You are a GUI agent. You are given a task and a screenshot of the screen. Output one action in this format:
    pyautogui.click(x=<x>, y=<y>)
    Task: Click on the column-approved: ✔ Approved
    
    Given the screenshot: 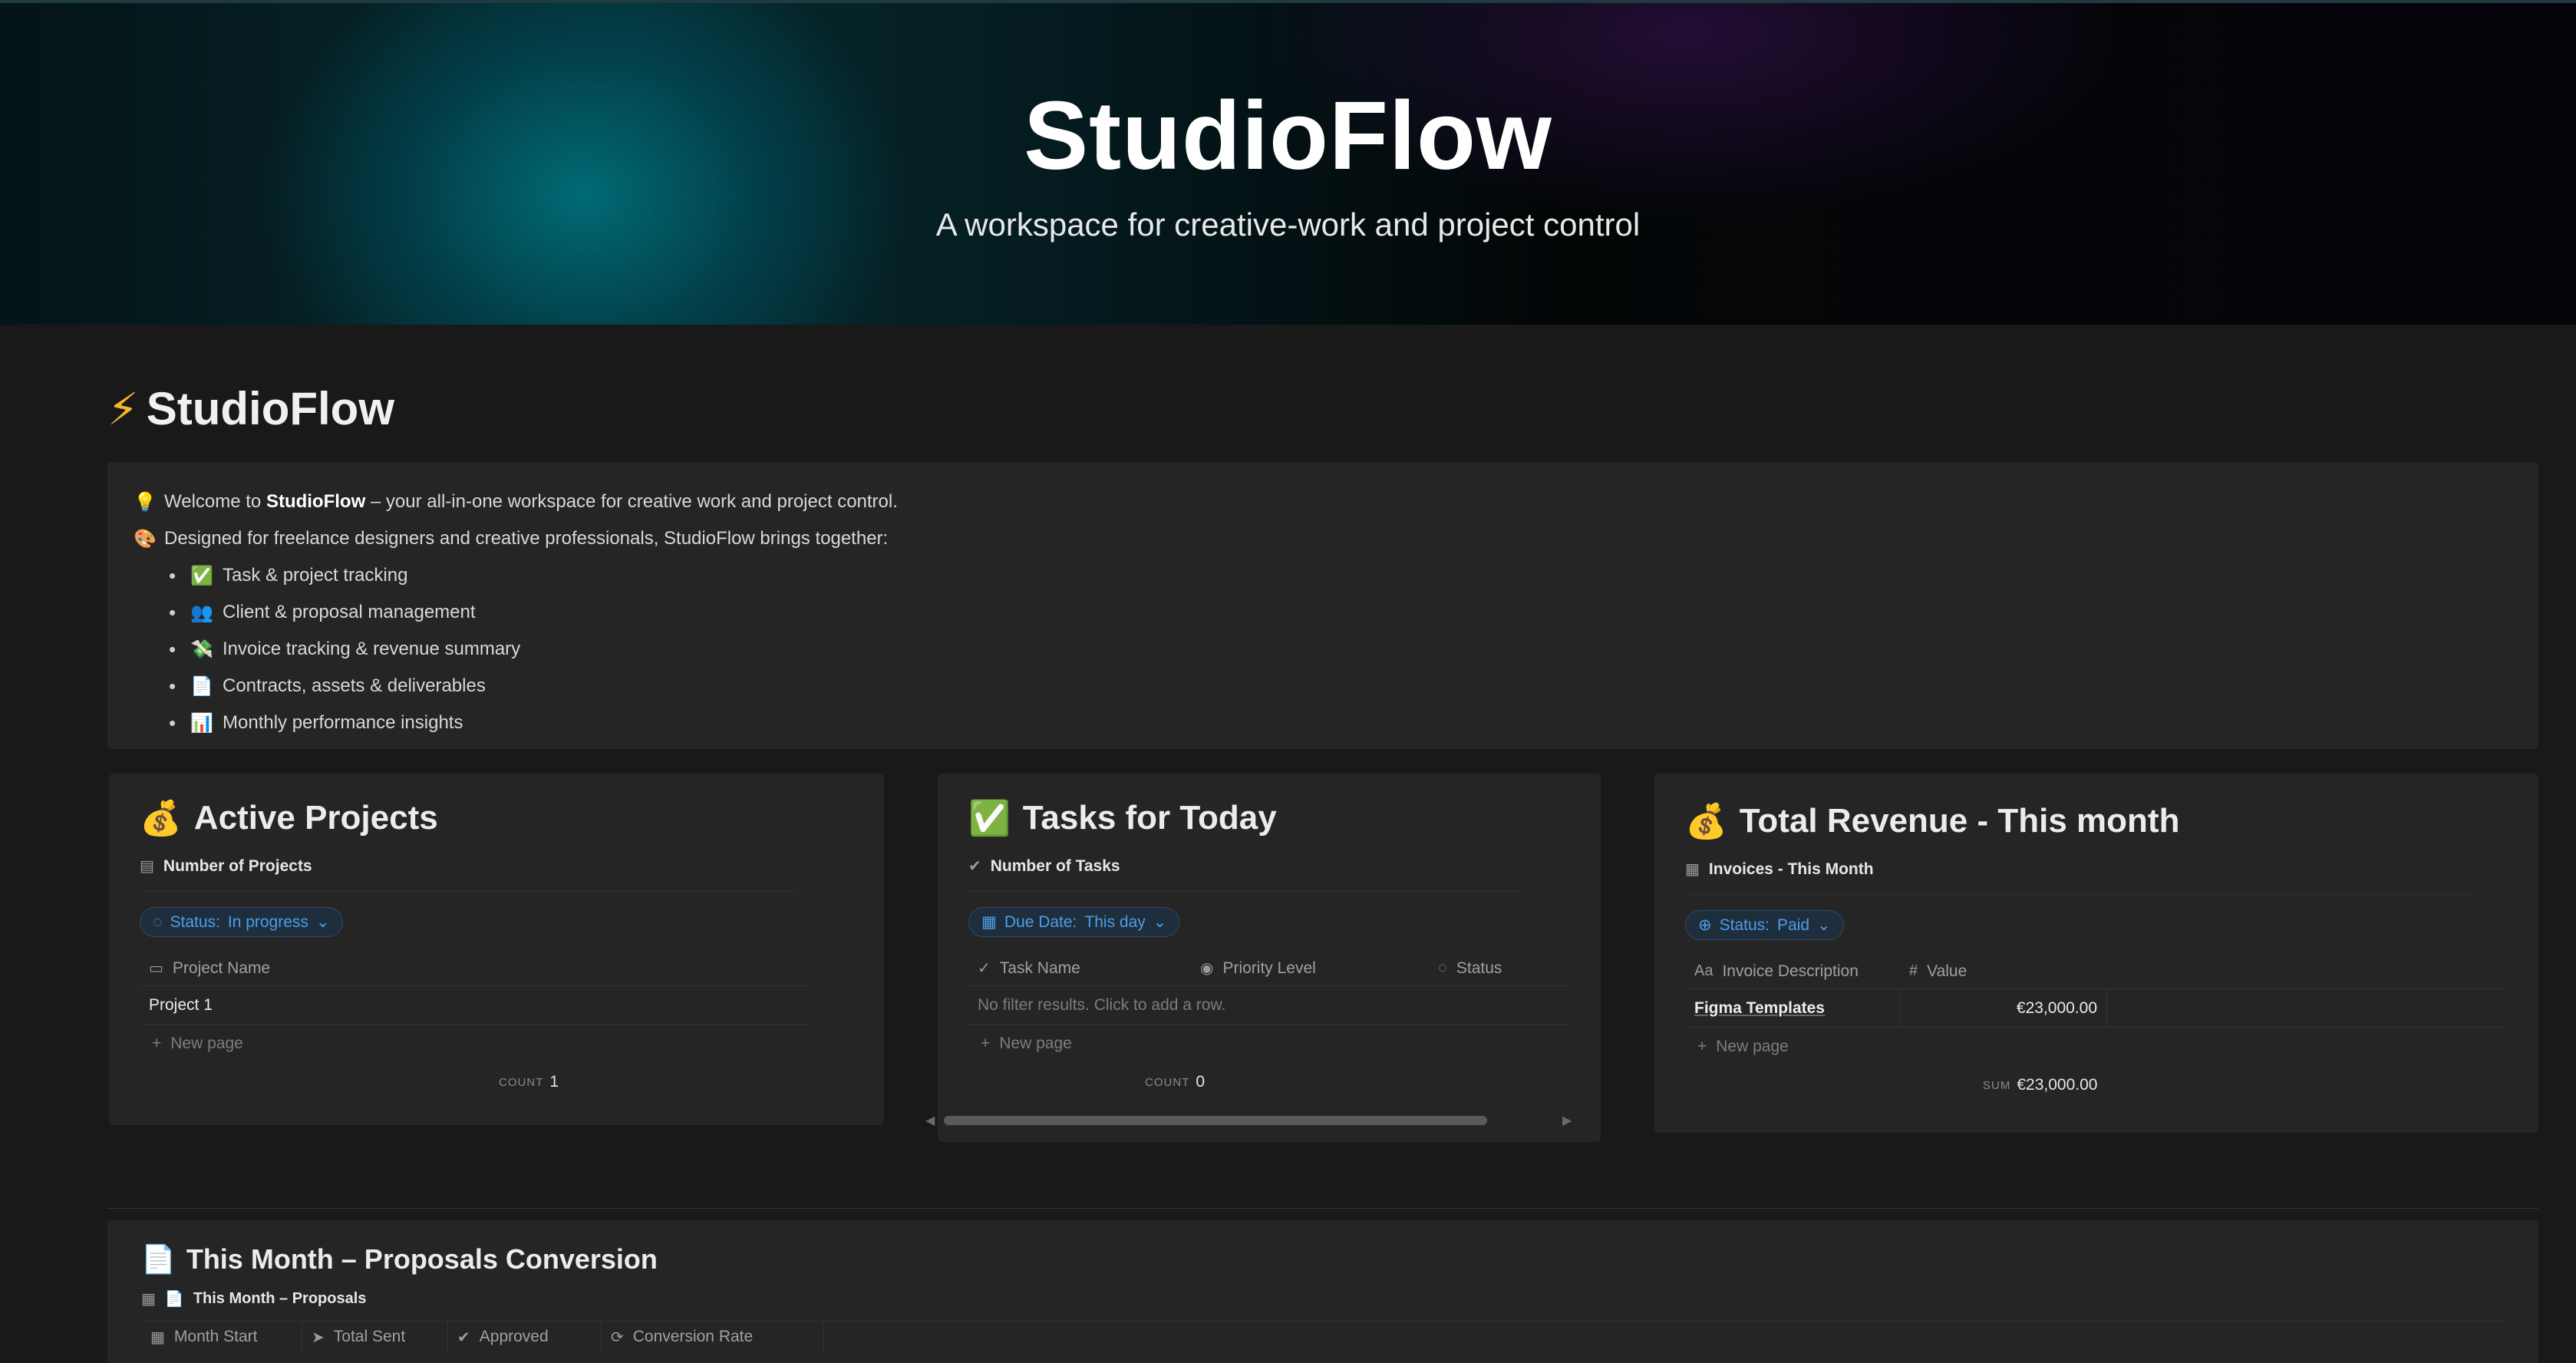 What is the action you would take?
    pyautogui.click(x=525, y=1337)
    